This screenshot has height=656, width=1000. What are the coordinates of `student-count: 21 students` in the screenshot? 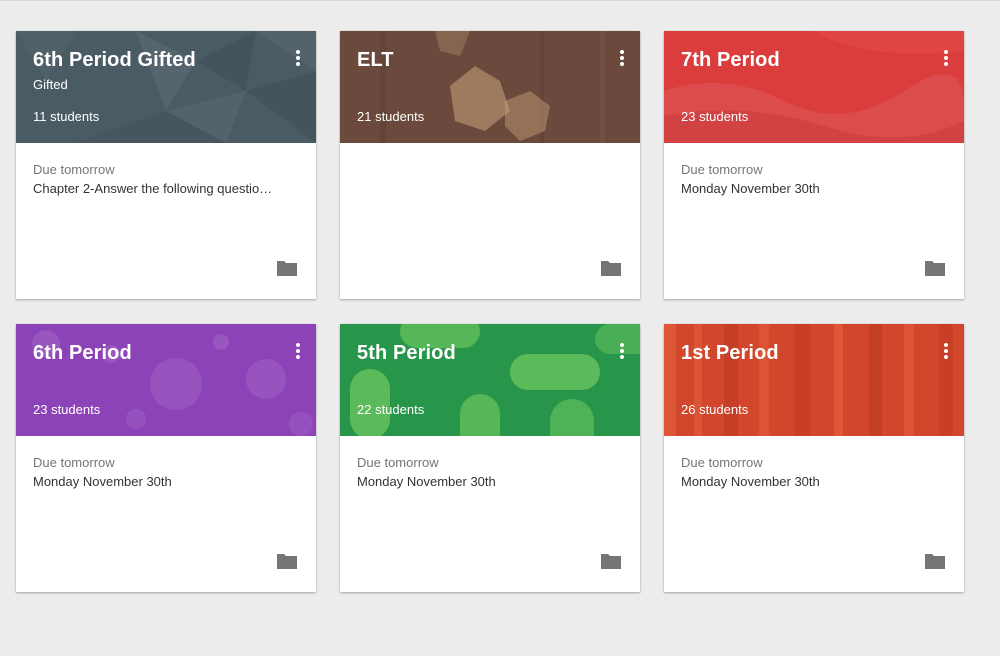 It's located at (390, 116).